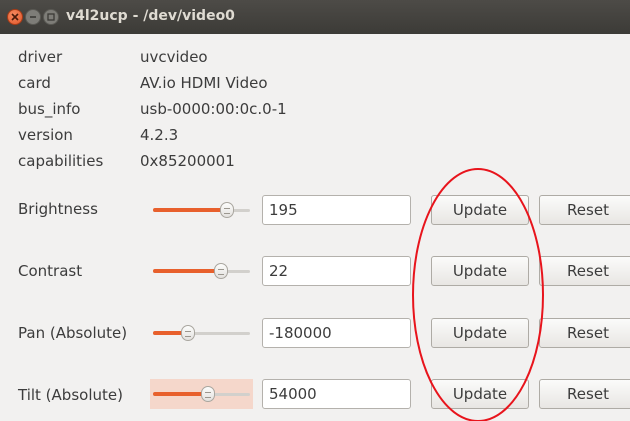 Image resolution: width=630 pixels, height=421 pixels. Describe the element at coordinates (40, 57) in the screenshot. I see `info-label-driver: driver` at that location.